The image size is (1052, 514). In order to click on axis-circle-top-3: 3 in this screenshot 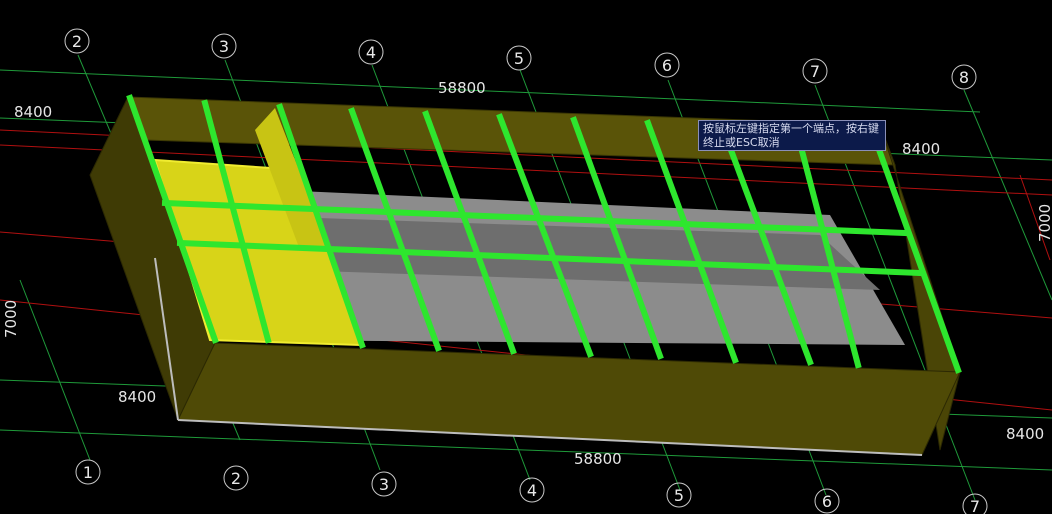, I will do `click(224, 46)`.